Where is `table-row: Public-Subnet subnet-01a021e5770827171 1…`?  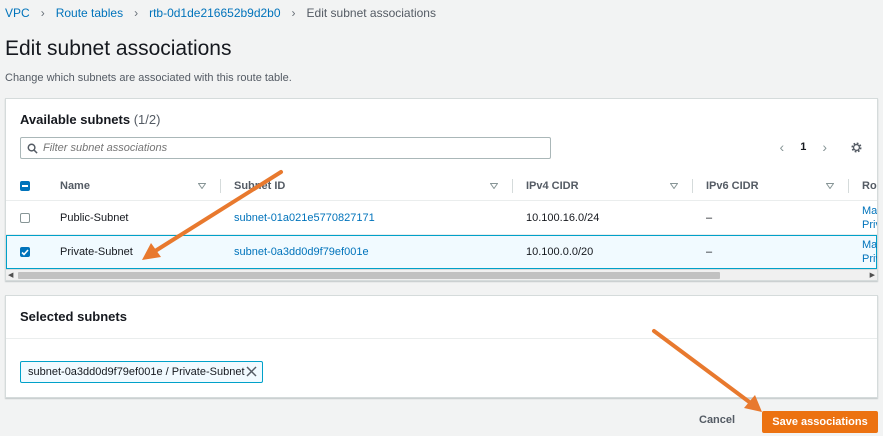 table-row: Public-Subnet subnet-01a021e5770827171 1… is located at coordinates (441, 218).